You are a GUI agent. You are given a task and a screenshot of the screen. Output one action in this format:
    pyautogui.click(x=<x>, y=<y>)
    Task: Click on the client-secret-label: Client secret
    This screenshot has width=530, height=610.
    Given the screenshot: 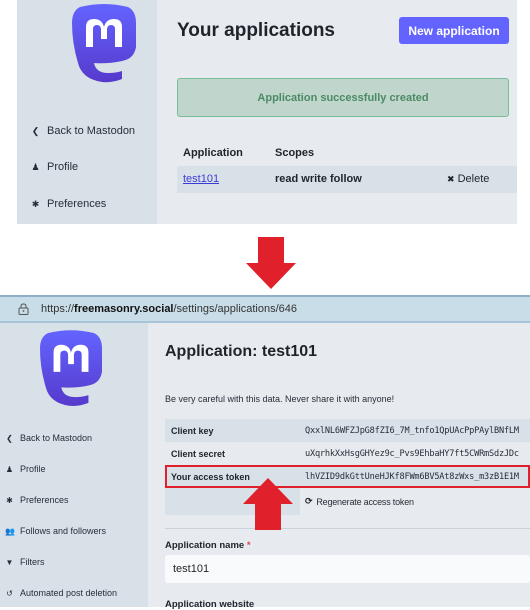 What is the action you would take?
    pyautogui.click(x=198, y=453)
    